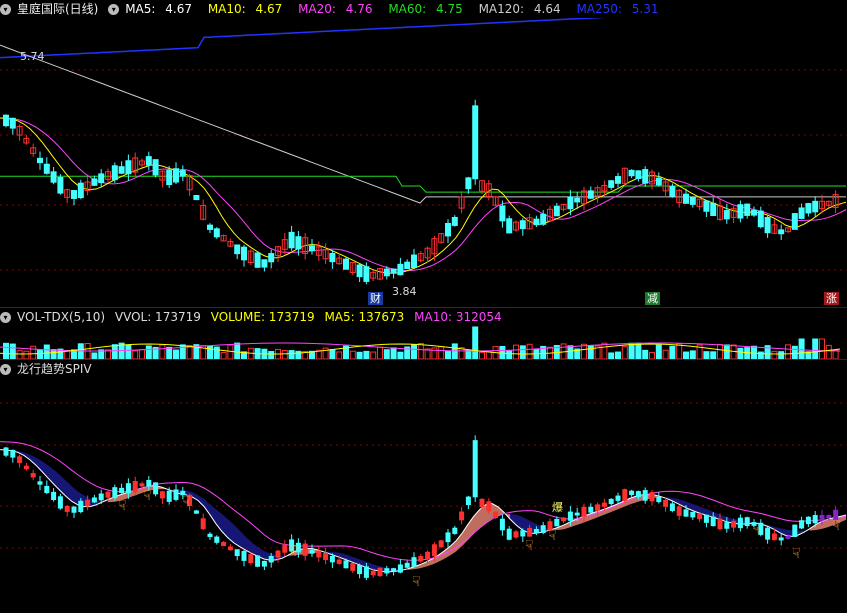  Describe the element at coordinates (5, 317) in the screenshot. I see `volume-collapse-icon: ▾` at that location.